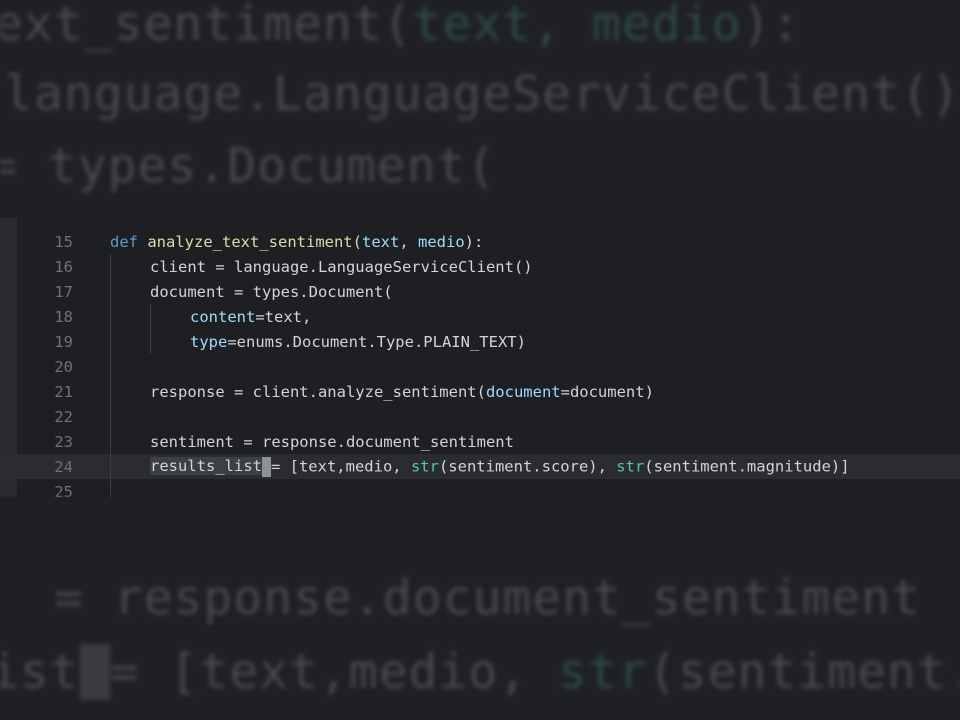  I want to click on text-cursor, so click(266, 466).